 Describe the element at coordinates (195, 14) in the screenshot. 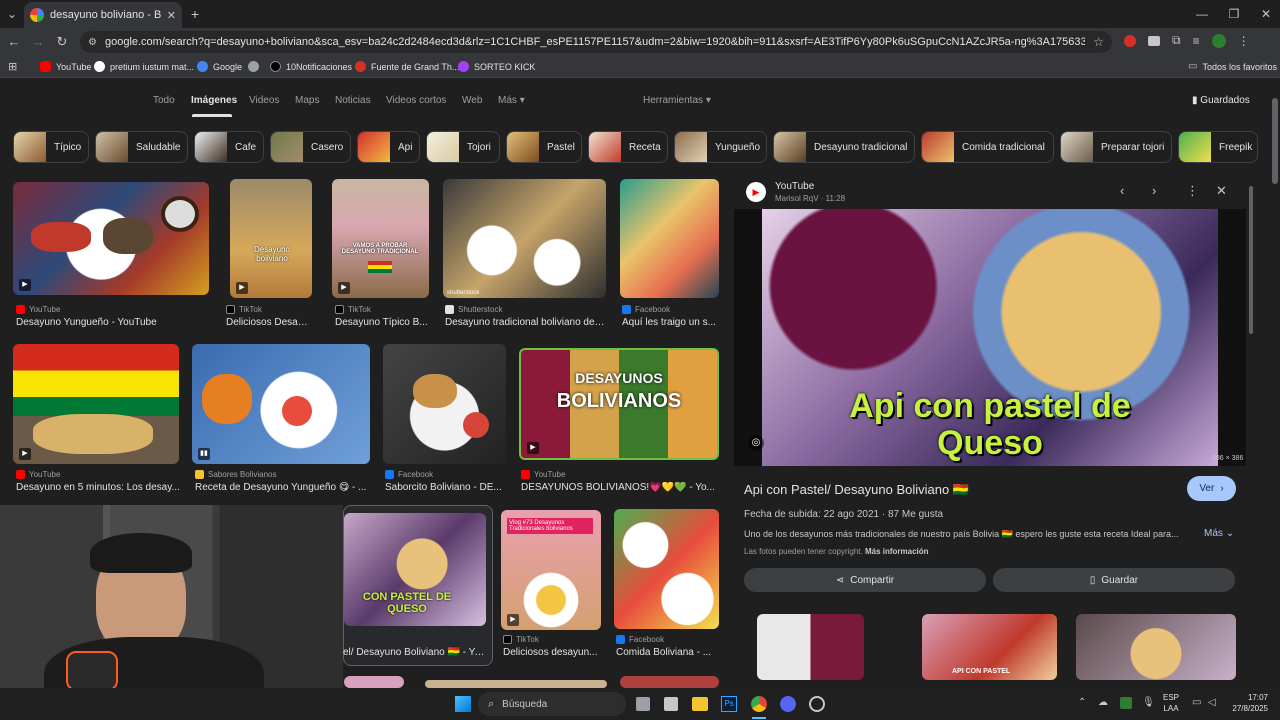

I see `new-tab-button: +` at that location.